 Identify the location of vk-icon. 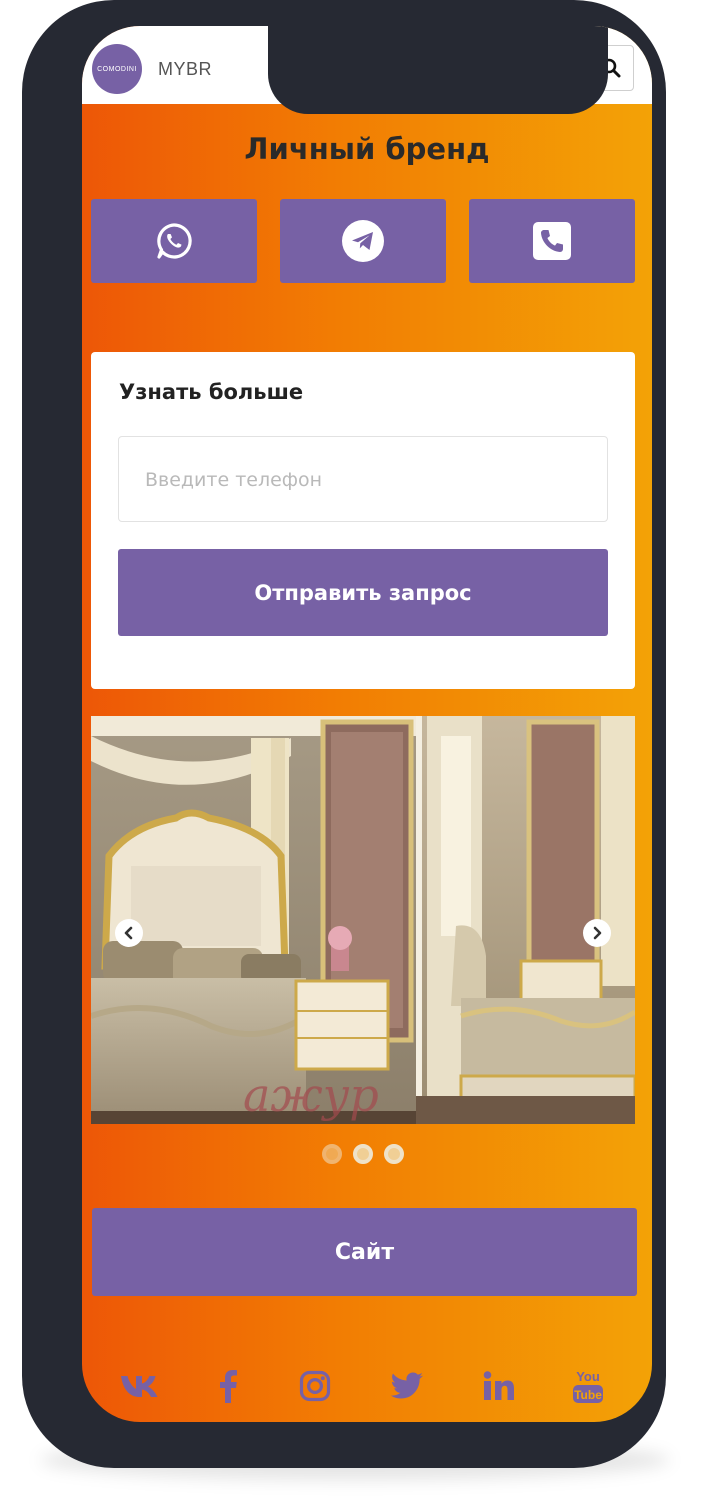
(139, 1386).